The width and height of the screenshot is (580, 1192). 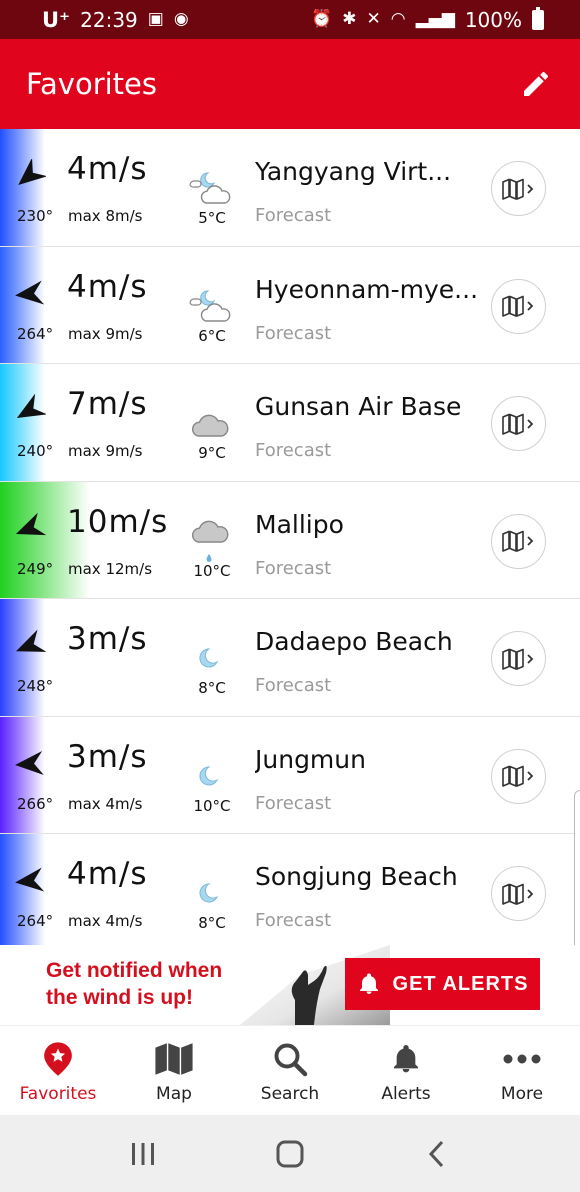 I want to click on spot-row: 10m/s 249° max 12m/s 10°C Mallipo Forecast, so click(x=290, y=540).